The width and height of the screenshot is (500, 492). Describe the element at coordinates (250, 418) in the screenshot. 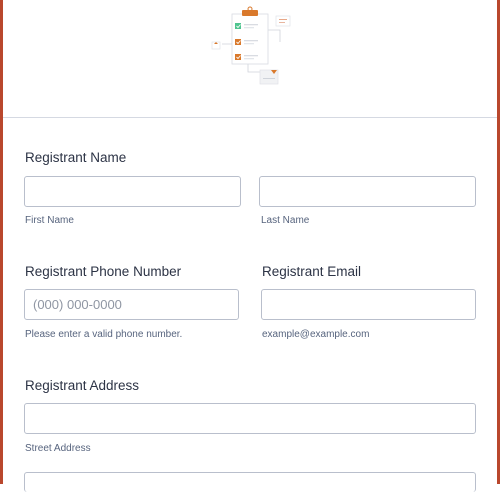

I see `street-address-input` at that location.